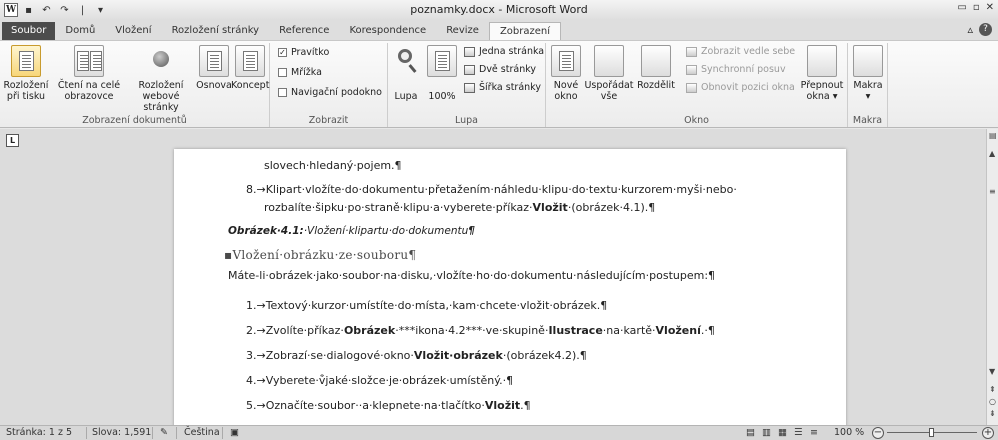 The width and height of the screenshot is (998, 440). Describe the element at coordinates (992, 277) in the screenshot. I see `vertical-scrollbar: ▤ ▲ ≡ ▼ ⇞ ○ ⇟` at that location.